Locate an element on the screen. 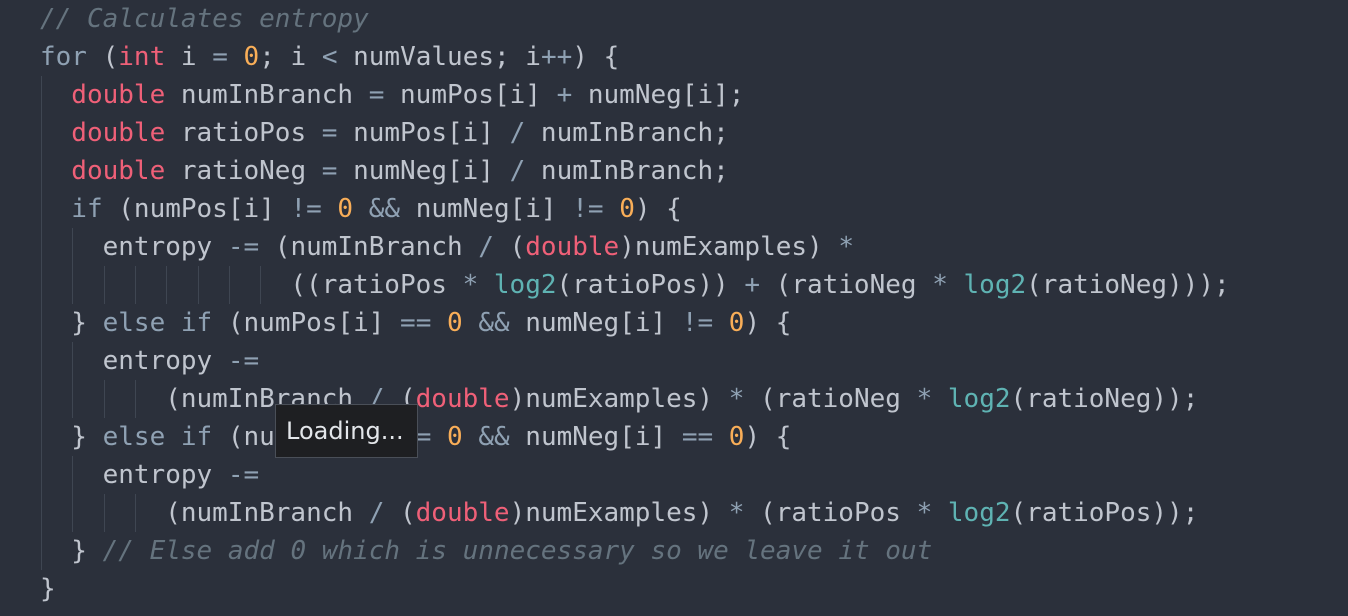  code-text: numValues; i is located at coordinates (439, 57).